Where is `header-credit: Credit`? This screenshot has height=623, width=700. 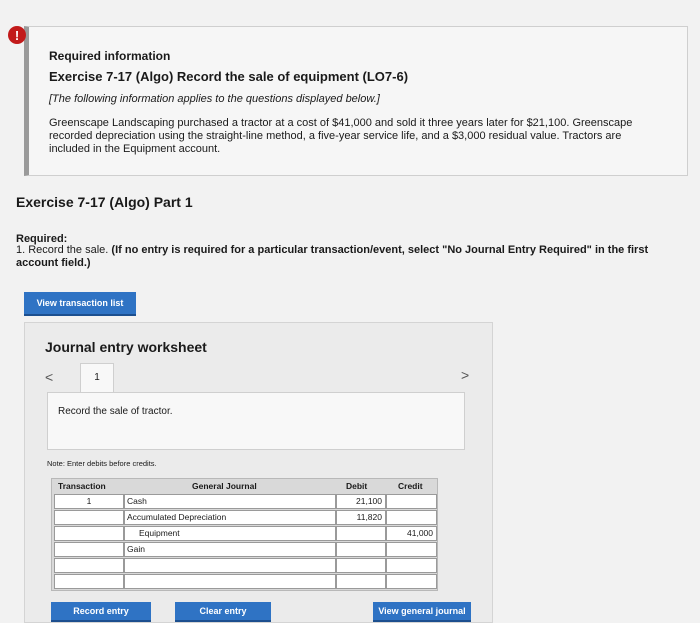 header-credit: Credit is located at coordinates (410, 486).